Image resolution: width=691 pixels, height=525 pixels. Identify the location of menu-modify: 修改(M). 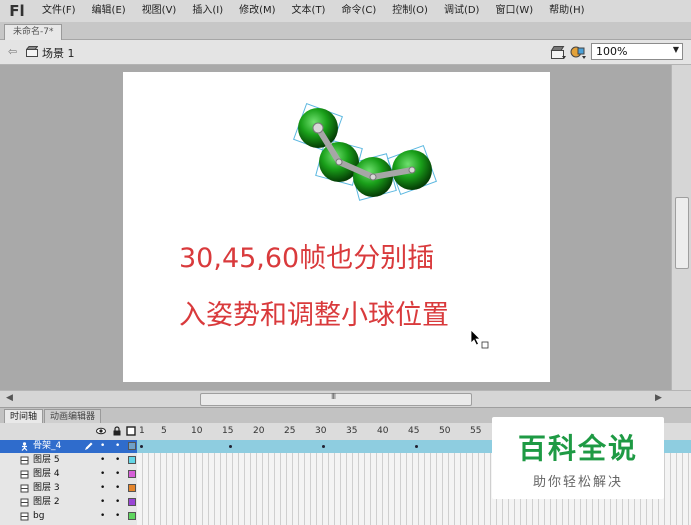
(257, 11).